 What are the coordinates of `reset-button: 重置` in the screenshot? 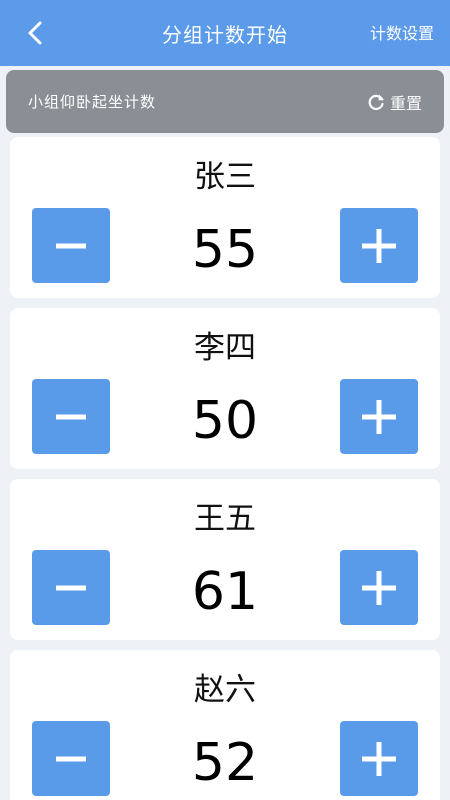 It's located at (394, 102).